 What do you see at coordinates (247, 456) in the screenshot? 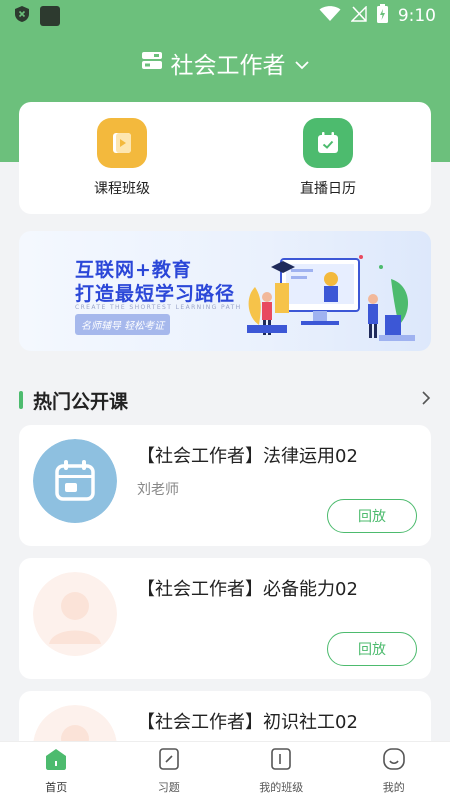
I see `course-title: 【社会工作者】法律运用02` at bounding box center [247, 456].